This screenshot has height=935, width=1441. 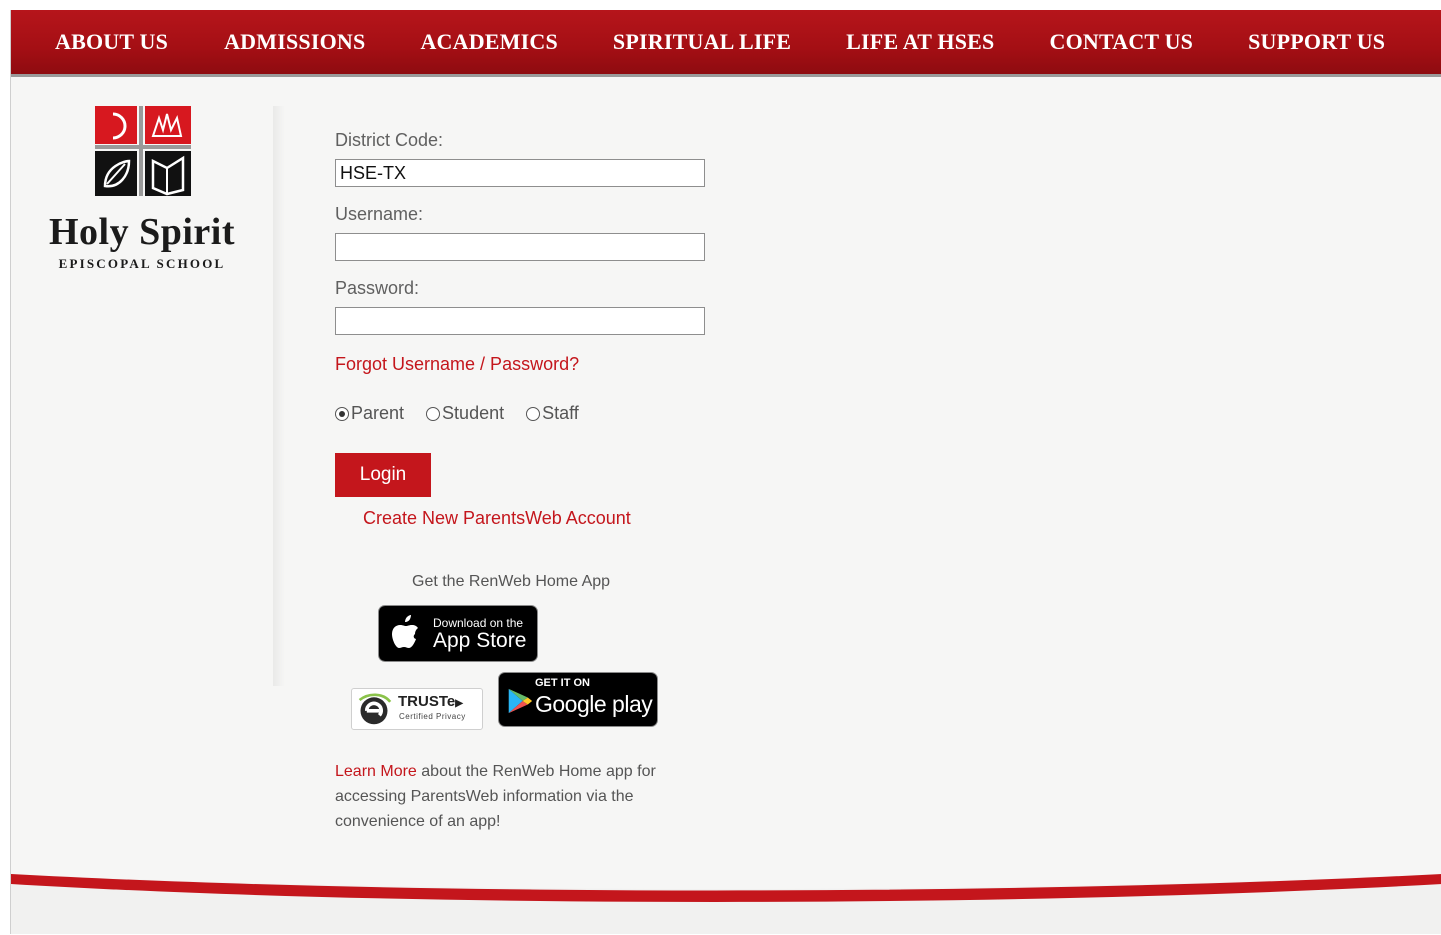 I want to click on nav-item-support-us: Support Us, so click(x=1316, y=42).